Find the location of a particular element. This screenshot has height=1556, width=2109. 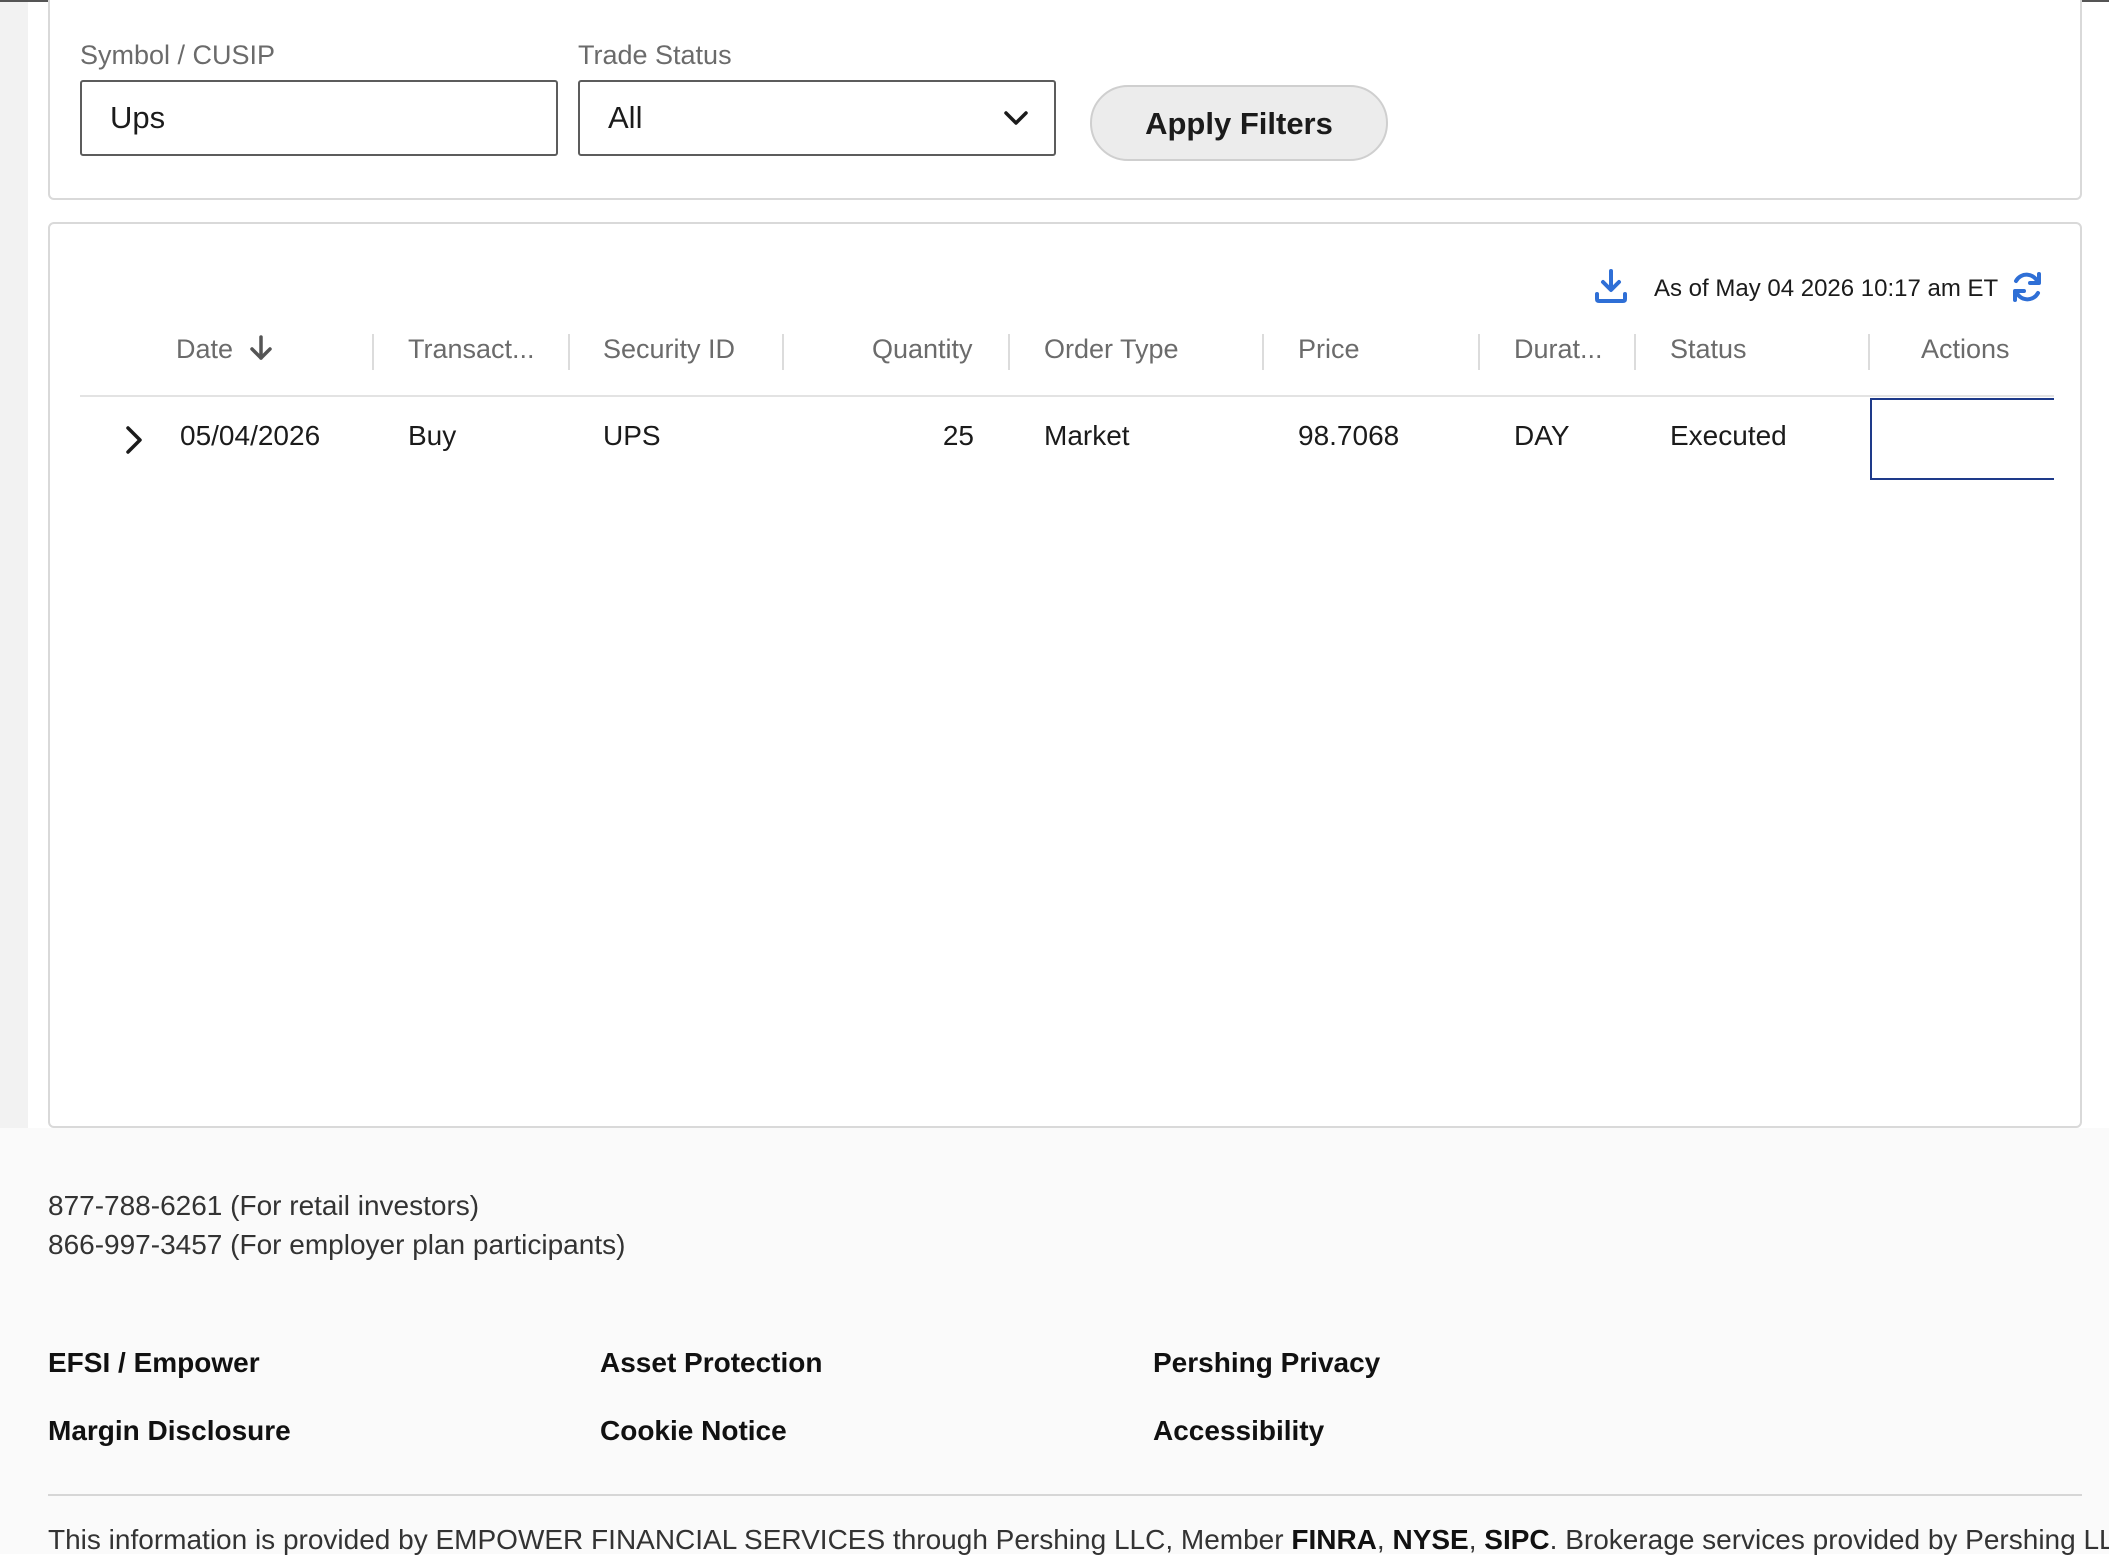

col-header-price: Price is located at coordinates (1329, 349).